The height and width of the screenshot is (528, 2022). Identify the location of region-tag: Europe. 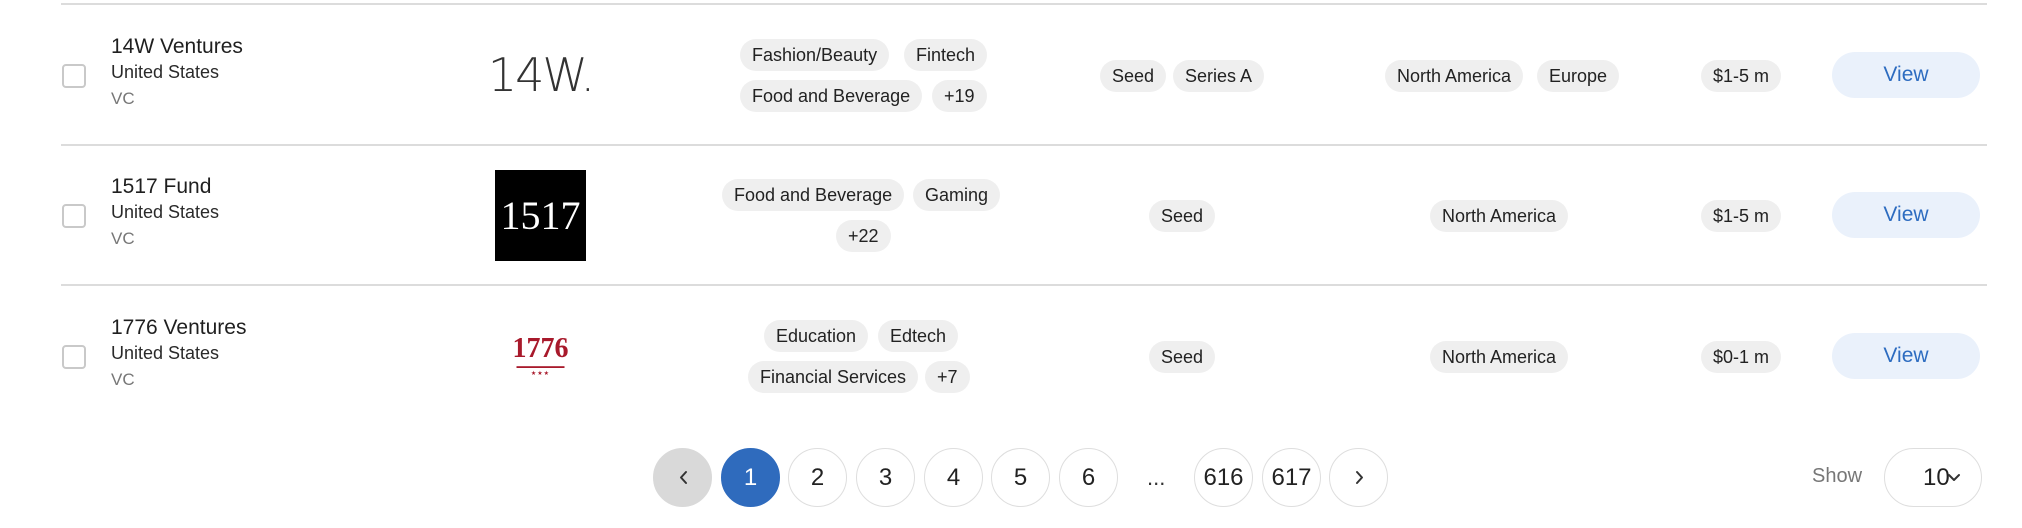
(1578, 76).